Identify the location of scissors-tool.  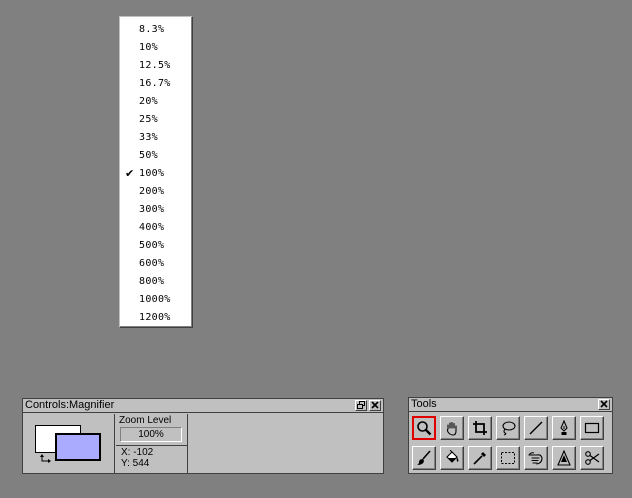
(592, 458).